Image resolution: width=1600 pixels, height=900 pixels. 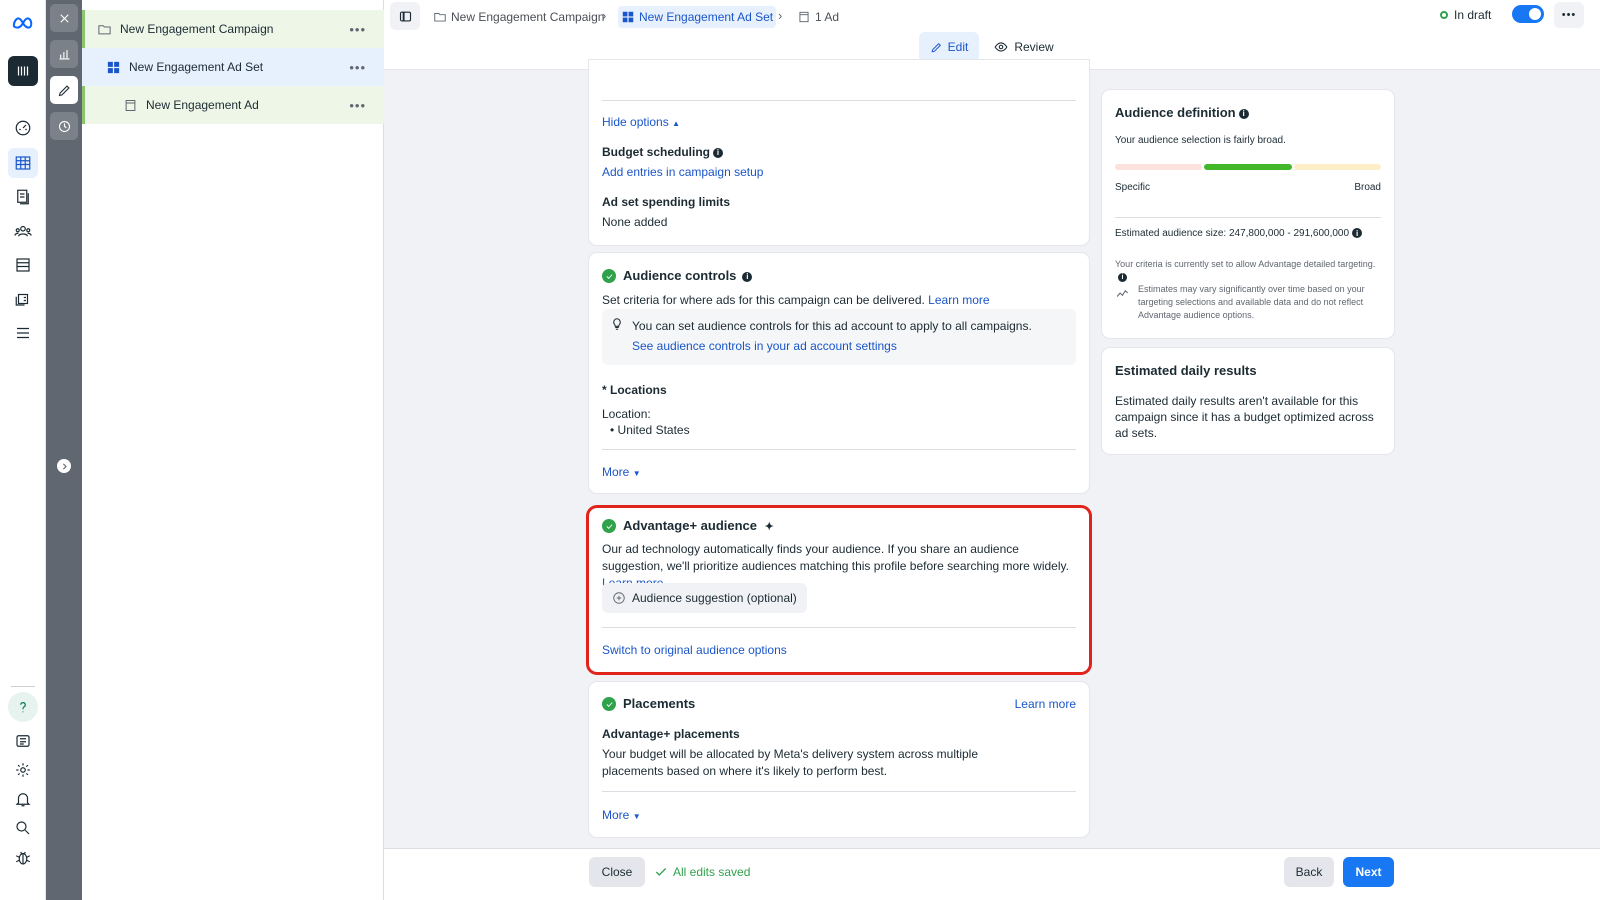 I want to click on hide-options-label: Hide options, so click(x=635, y=122).